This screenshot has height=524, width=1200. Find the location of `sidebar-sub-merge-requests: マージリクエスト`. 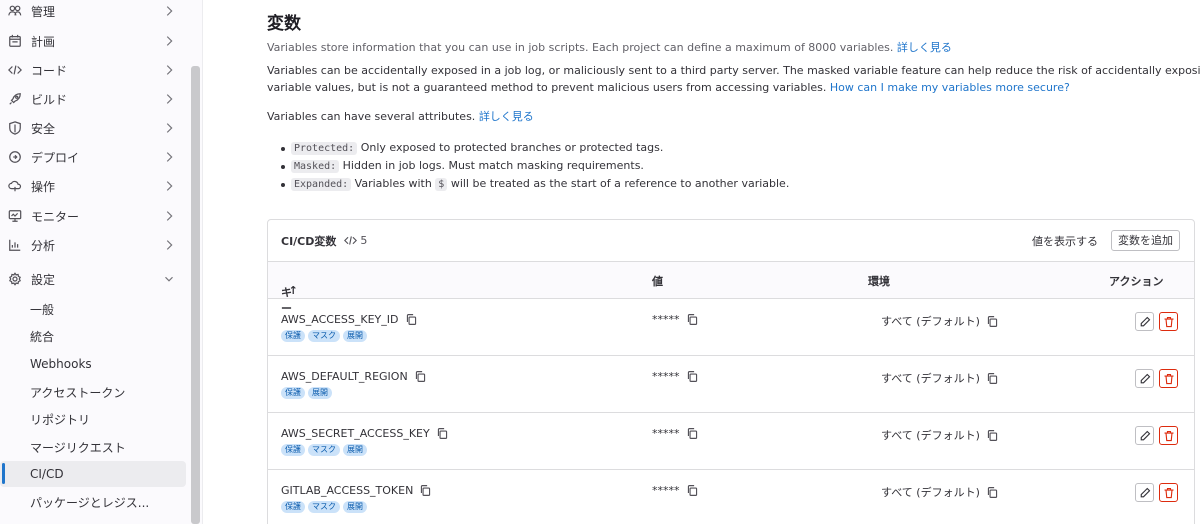

sidebar-sub-merge-requests: マージリクエスト is located at coordinates (93, 447).